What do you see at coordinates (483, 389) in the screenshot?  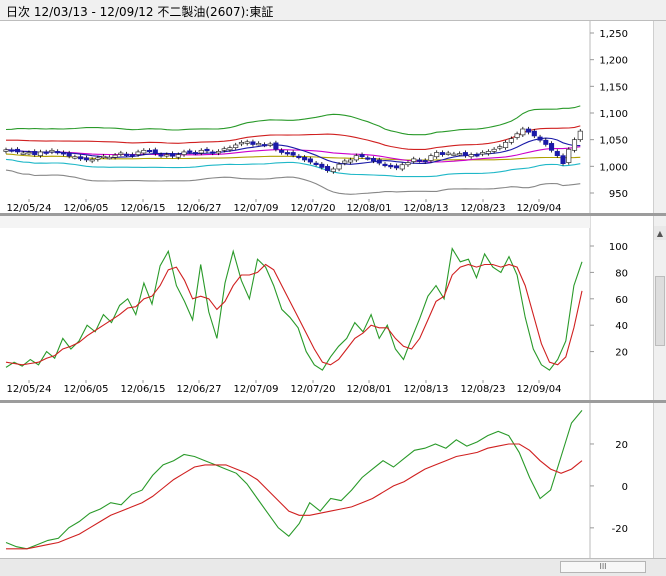 I see `x-tick-label: 12/08/23` at bounding box center [483, 389].